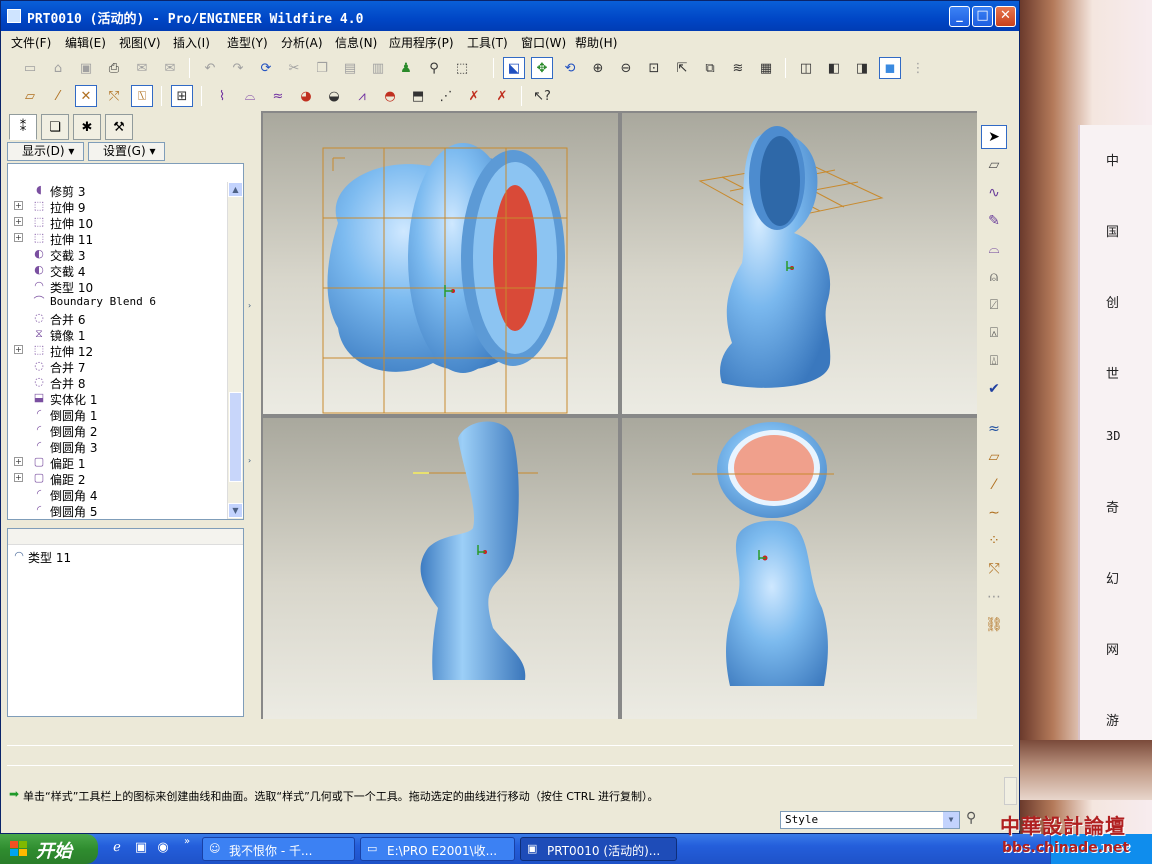 Image resolution: width=1152 pixels, height=864 pixels. Describe the element at coordinates (142, 96) in the screenshot. I see `annotation-display-icon: ⍂` at that location.